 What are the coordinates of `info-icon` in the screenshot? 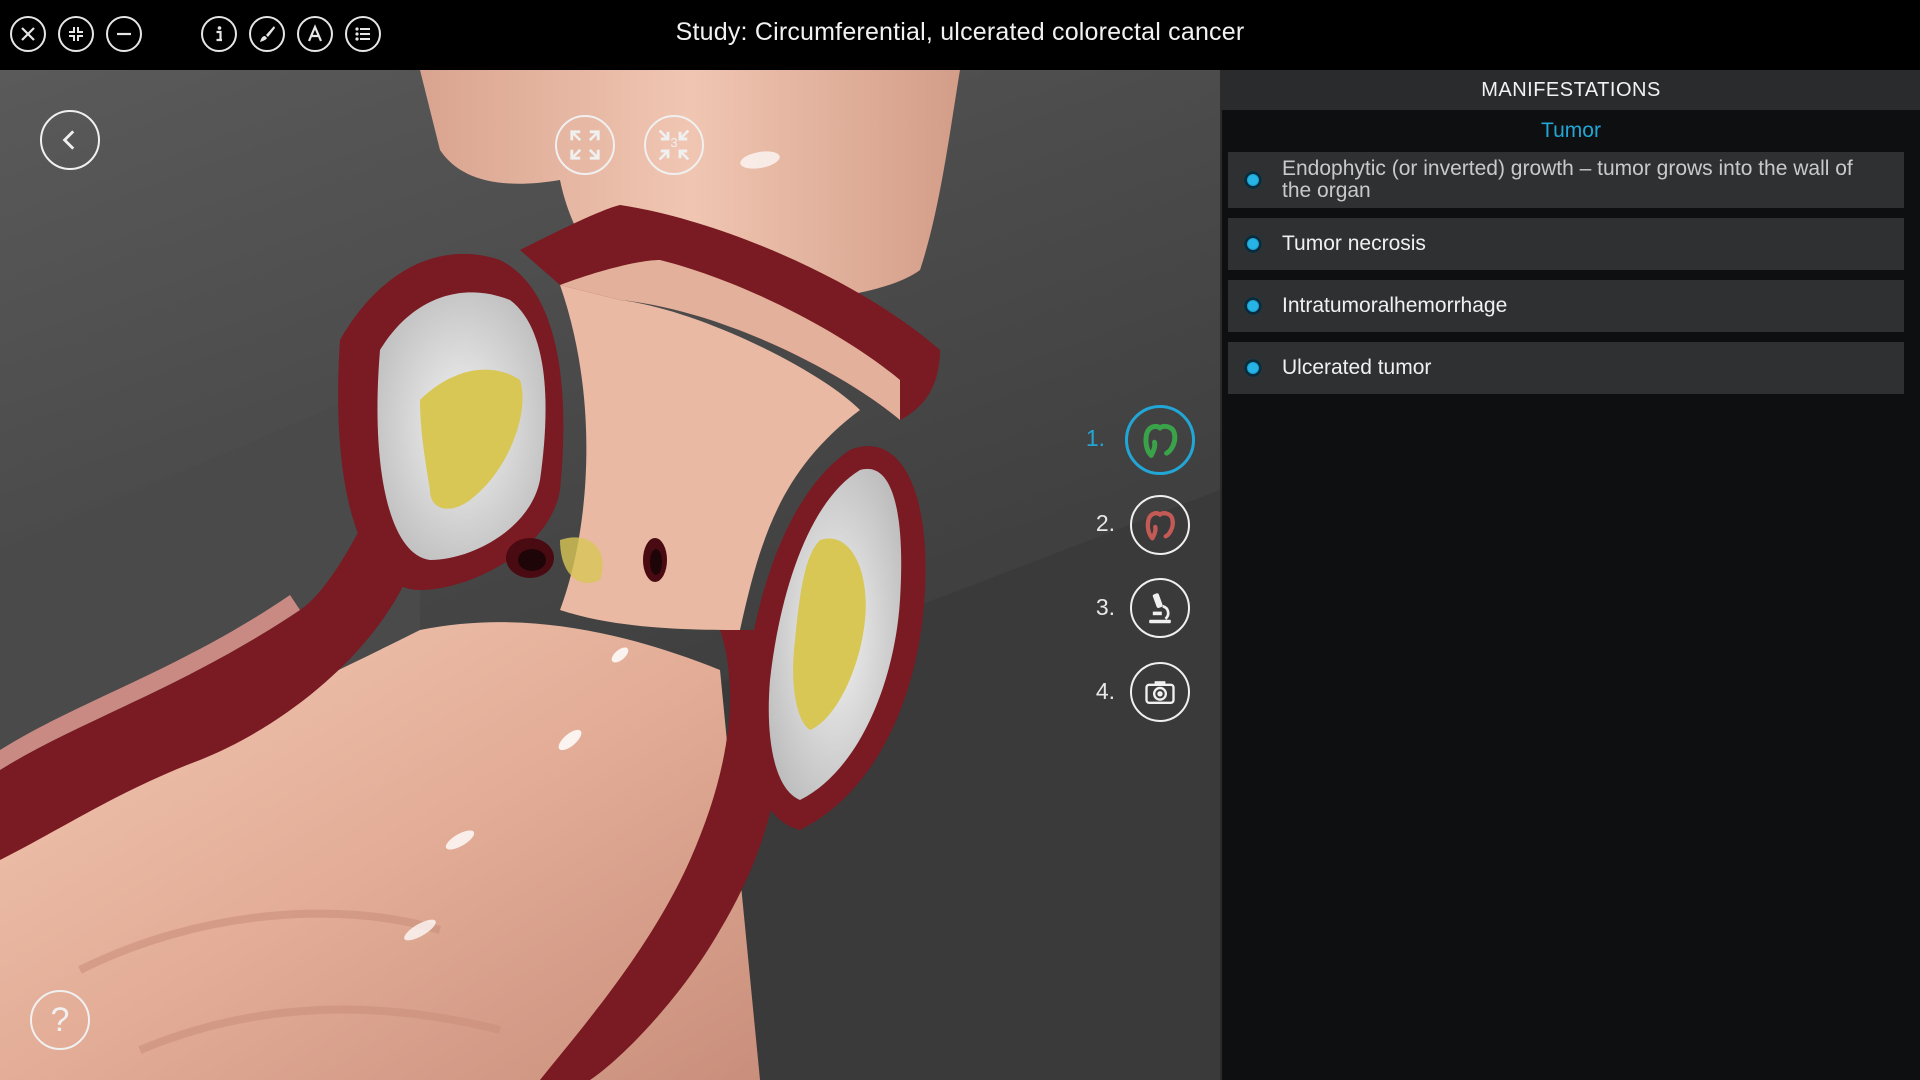 It's located at (219, 34).